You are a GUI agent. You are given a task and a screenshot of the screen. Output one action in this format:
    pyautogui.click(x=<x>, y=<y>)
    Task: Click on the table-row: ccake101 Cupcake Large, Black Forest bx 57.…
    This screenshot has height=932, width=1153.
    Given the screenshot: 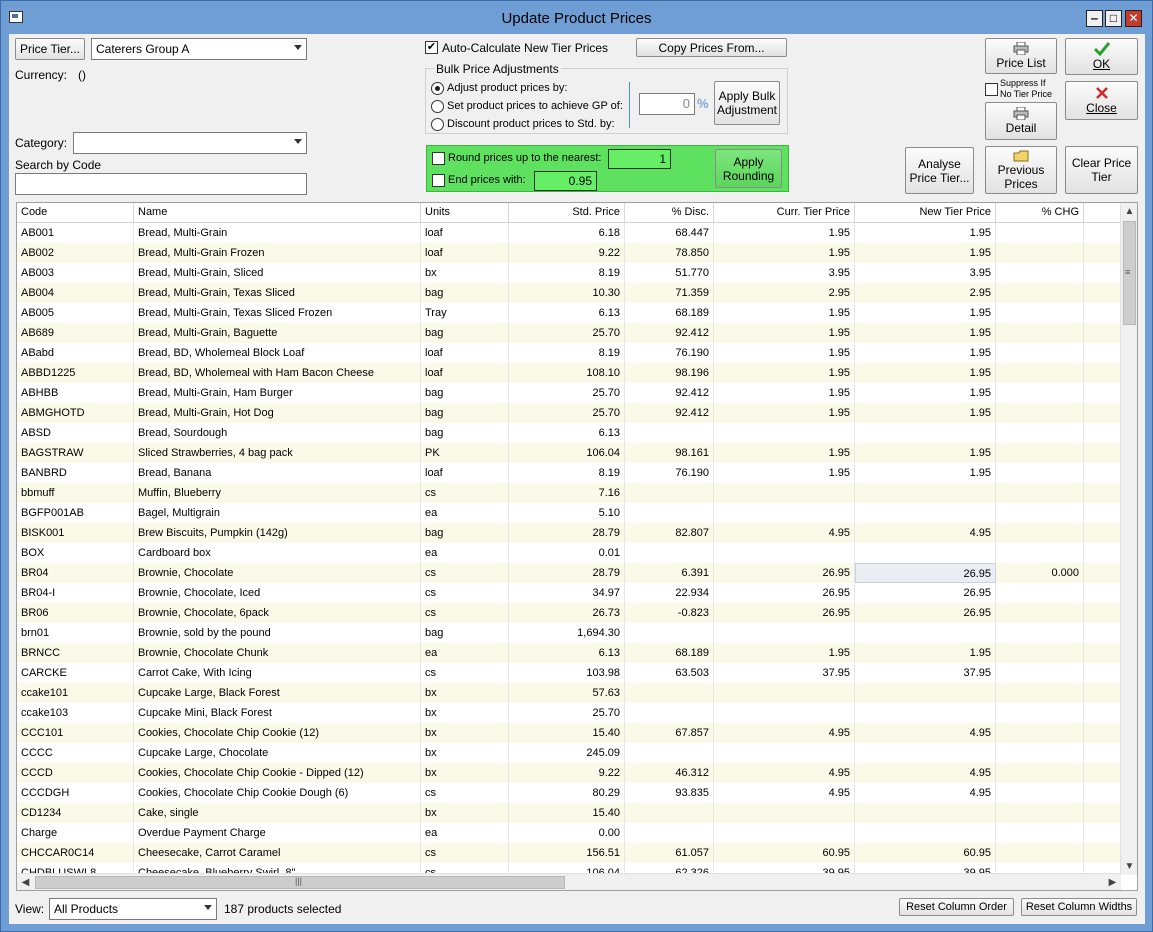 What is the action you would take?
    pyautogui.click(x=569, y=693)
    